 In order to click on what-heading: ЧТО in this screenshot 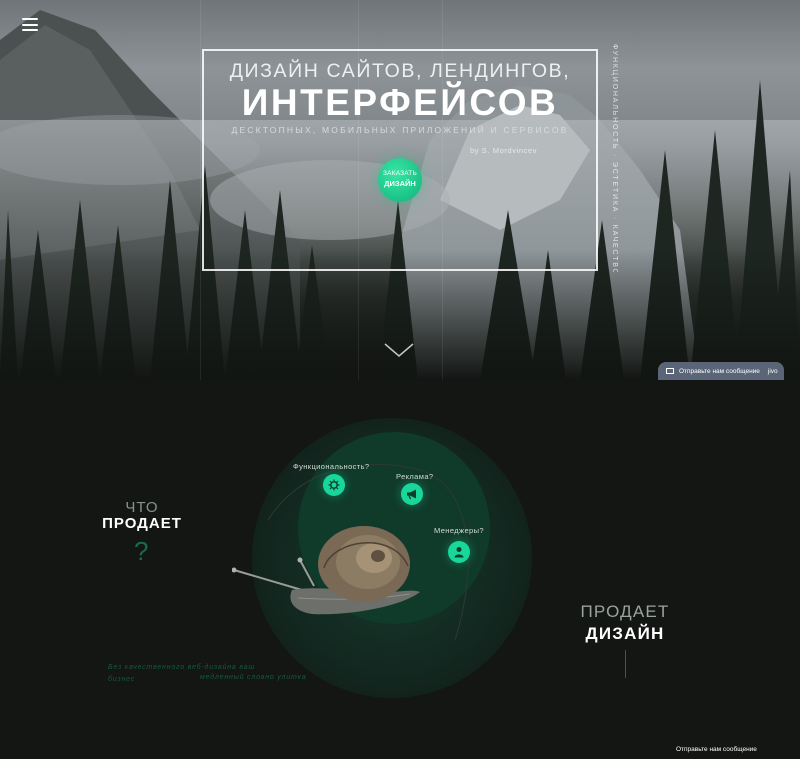, I will do `click(142, 507)`.